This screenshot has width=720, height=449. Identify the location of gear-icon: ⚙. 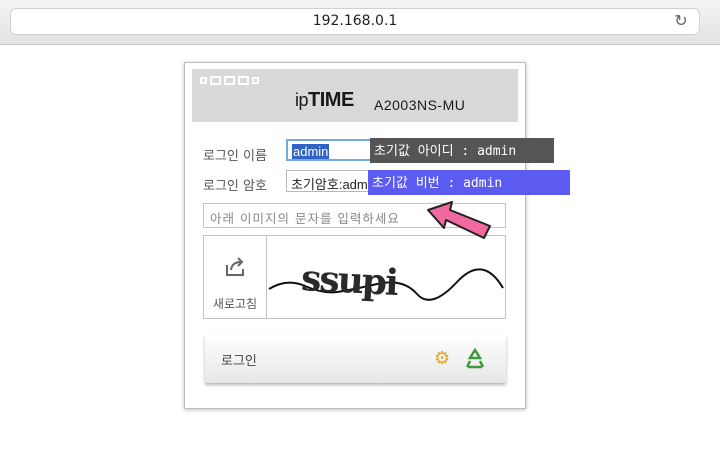
(442, 358).